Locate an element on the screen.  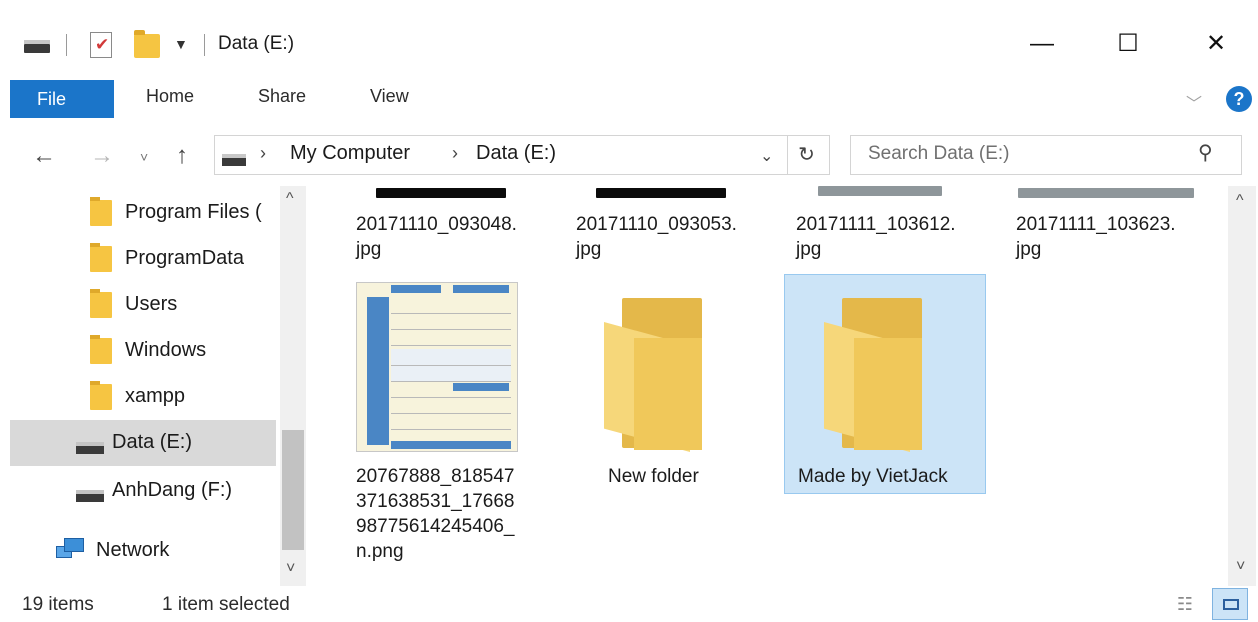
search-placeholder: Search Data (E:) is located at coordinates (939, 153).